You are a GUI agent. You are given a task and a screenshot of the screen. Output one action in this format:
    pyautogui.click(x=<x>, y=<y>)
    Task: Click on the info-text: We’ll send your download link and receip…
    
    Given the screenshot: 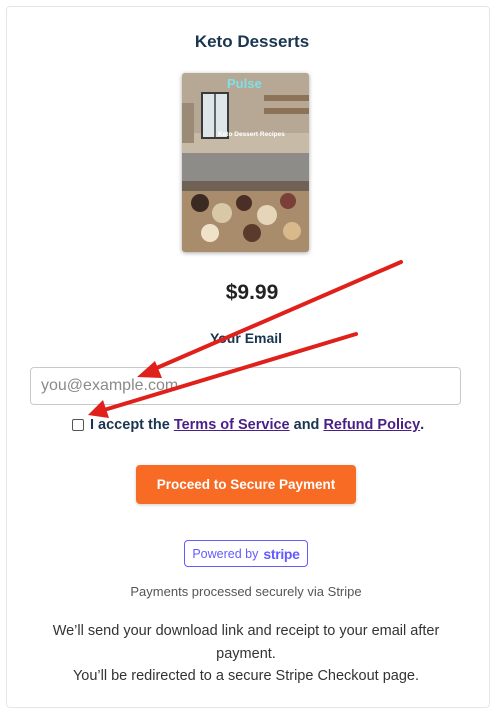 What is the action you would take?
    pyautogui.click(x=246, y=654)
    